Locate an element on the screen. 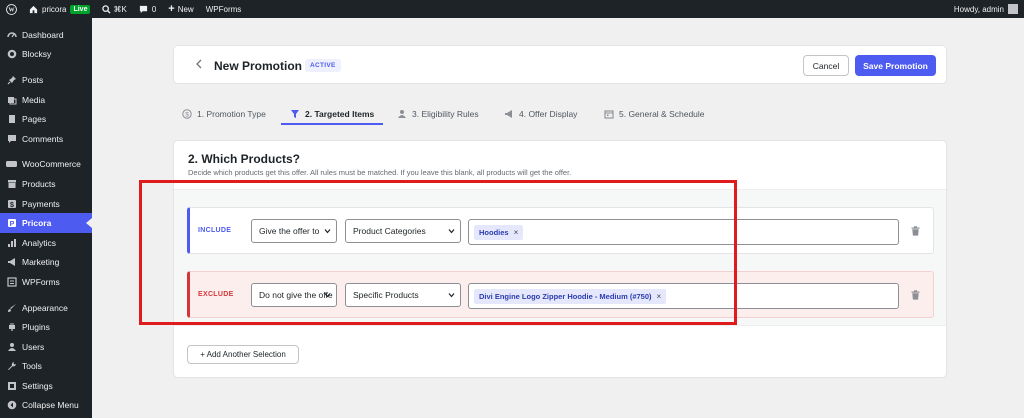 The width and height of the screenshot is (1024, 418). account-menu: Howdy, admin is located at coordinates (986, 9).